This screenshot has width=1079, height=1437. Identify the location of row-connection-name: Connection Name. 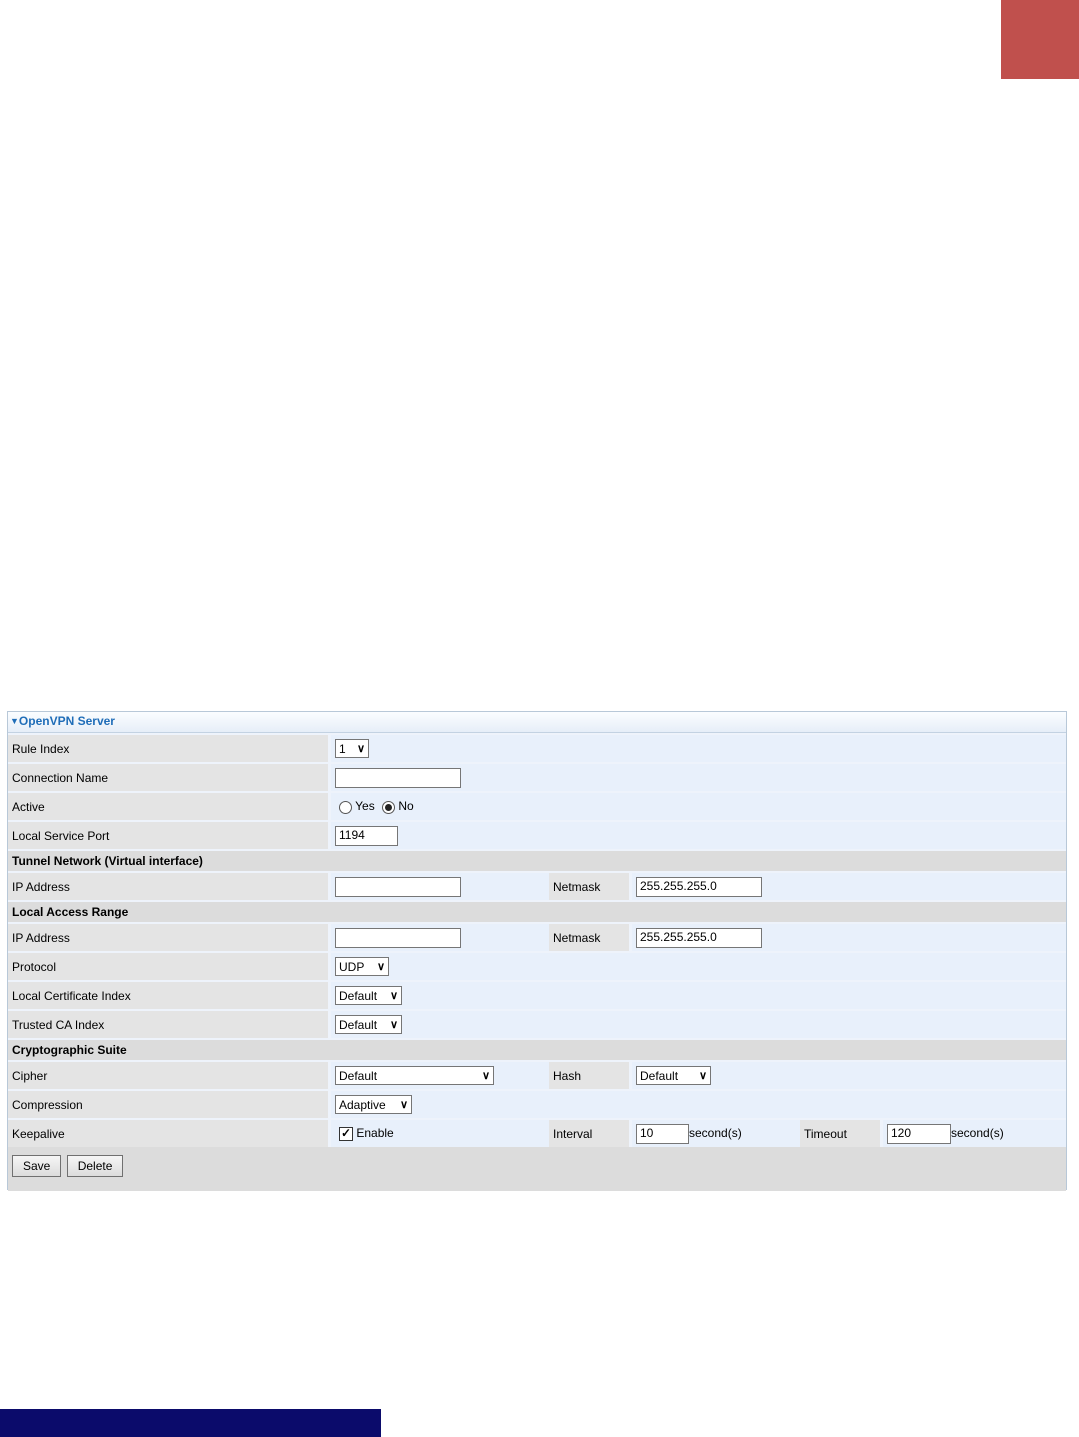
(537, 777).